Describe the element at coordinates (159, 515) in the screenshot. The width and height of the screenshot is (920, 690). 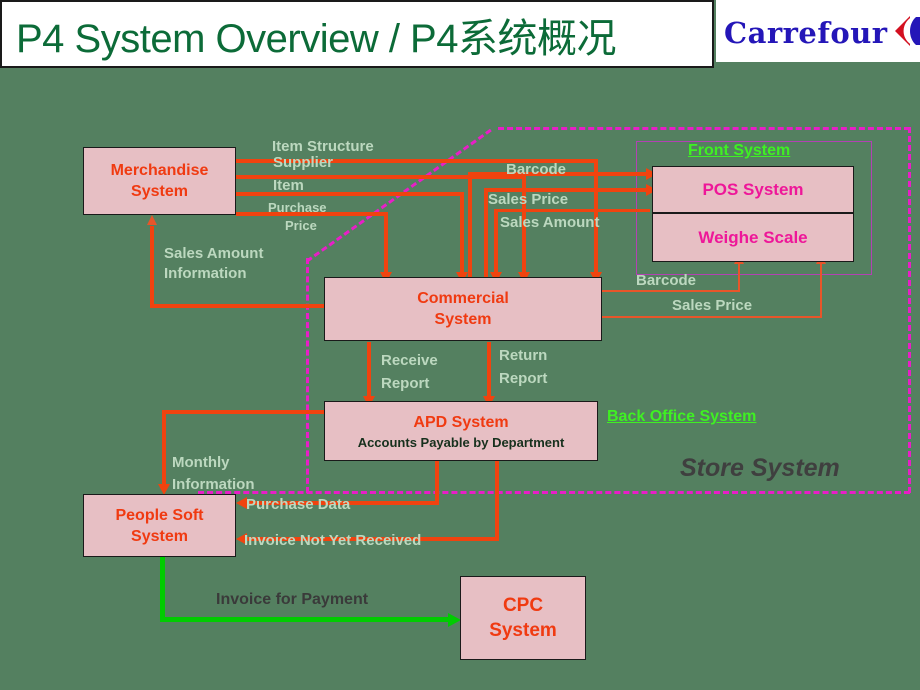
I see `people-soft-system-title: People Soft` at that location.